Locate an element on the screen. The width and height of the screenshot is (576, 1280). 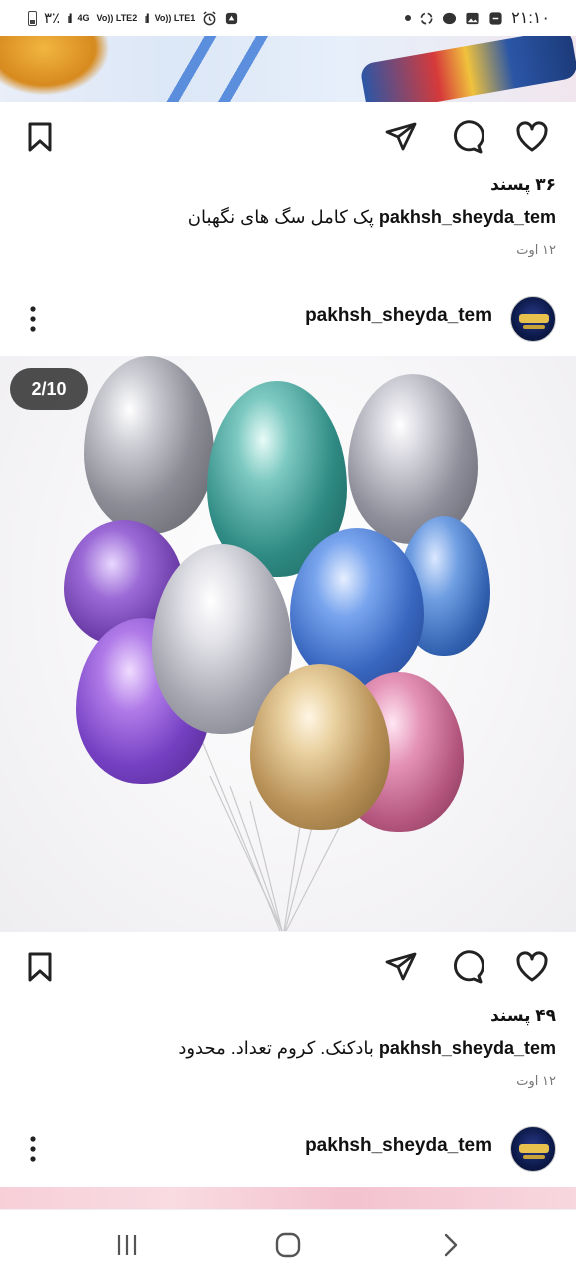
messenger-icon is located at coordinates (450, 18).